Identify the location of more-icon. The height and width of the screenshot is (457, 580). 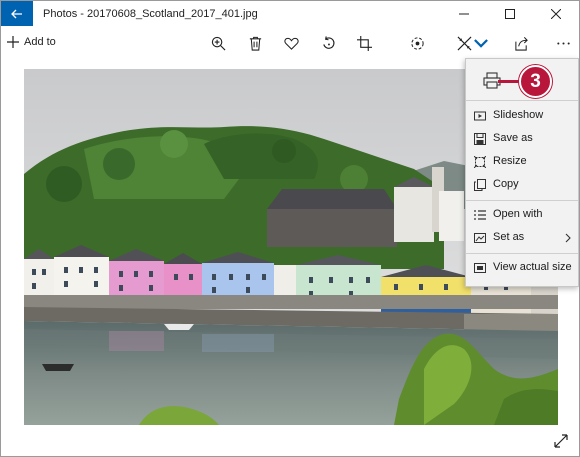
(563, 43).